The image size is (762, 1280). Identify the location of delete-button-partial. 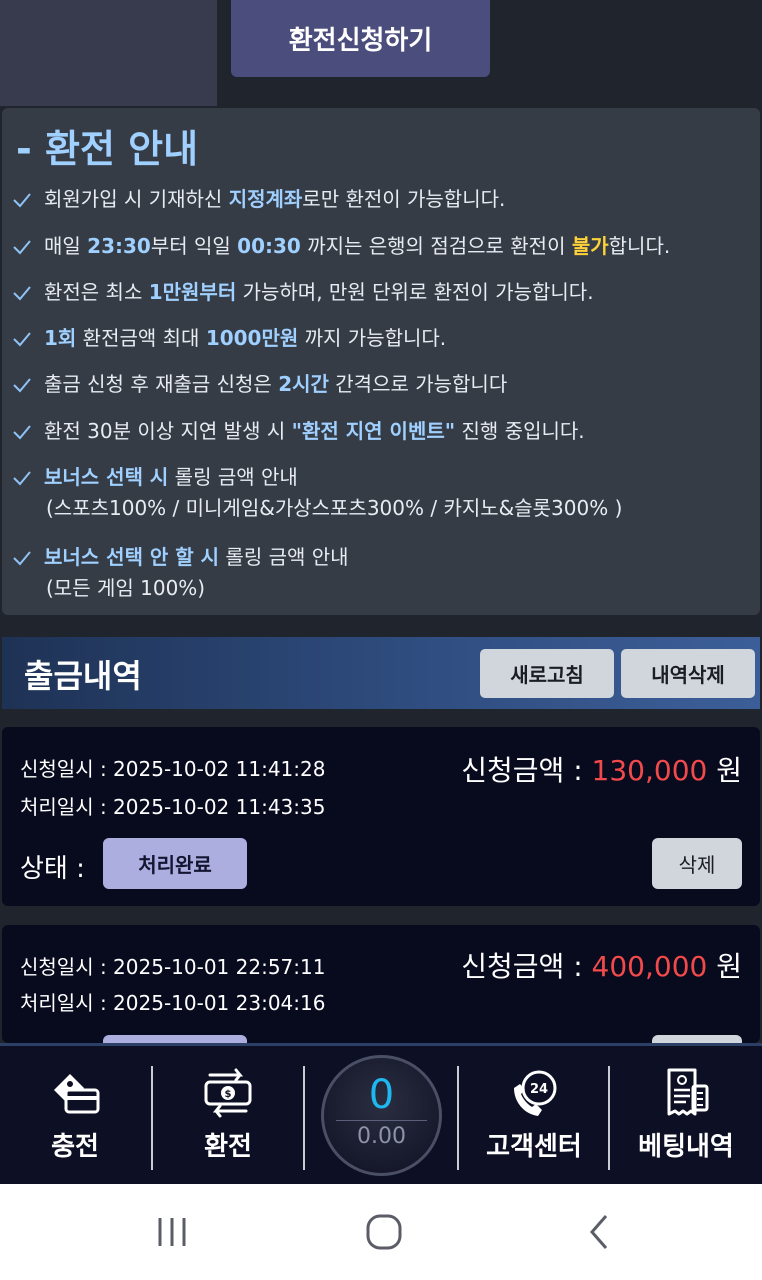
(697, 1039).